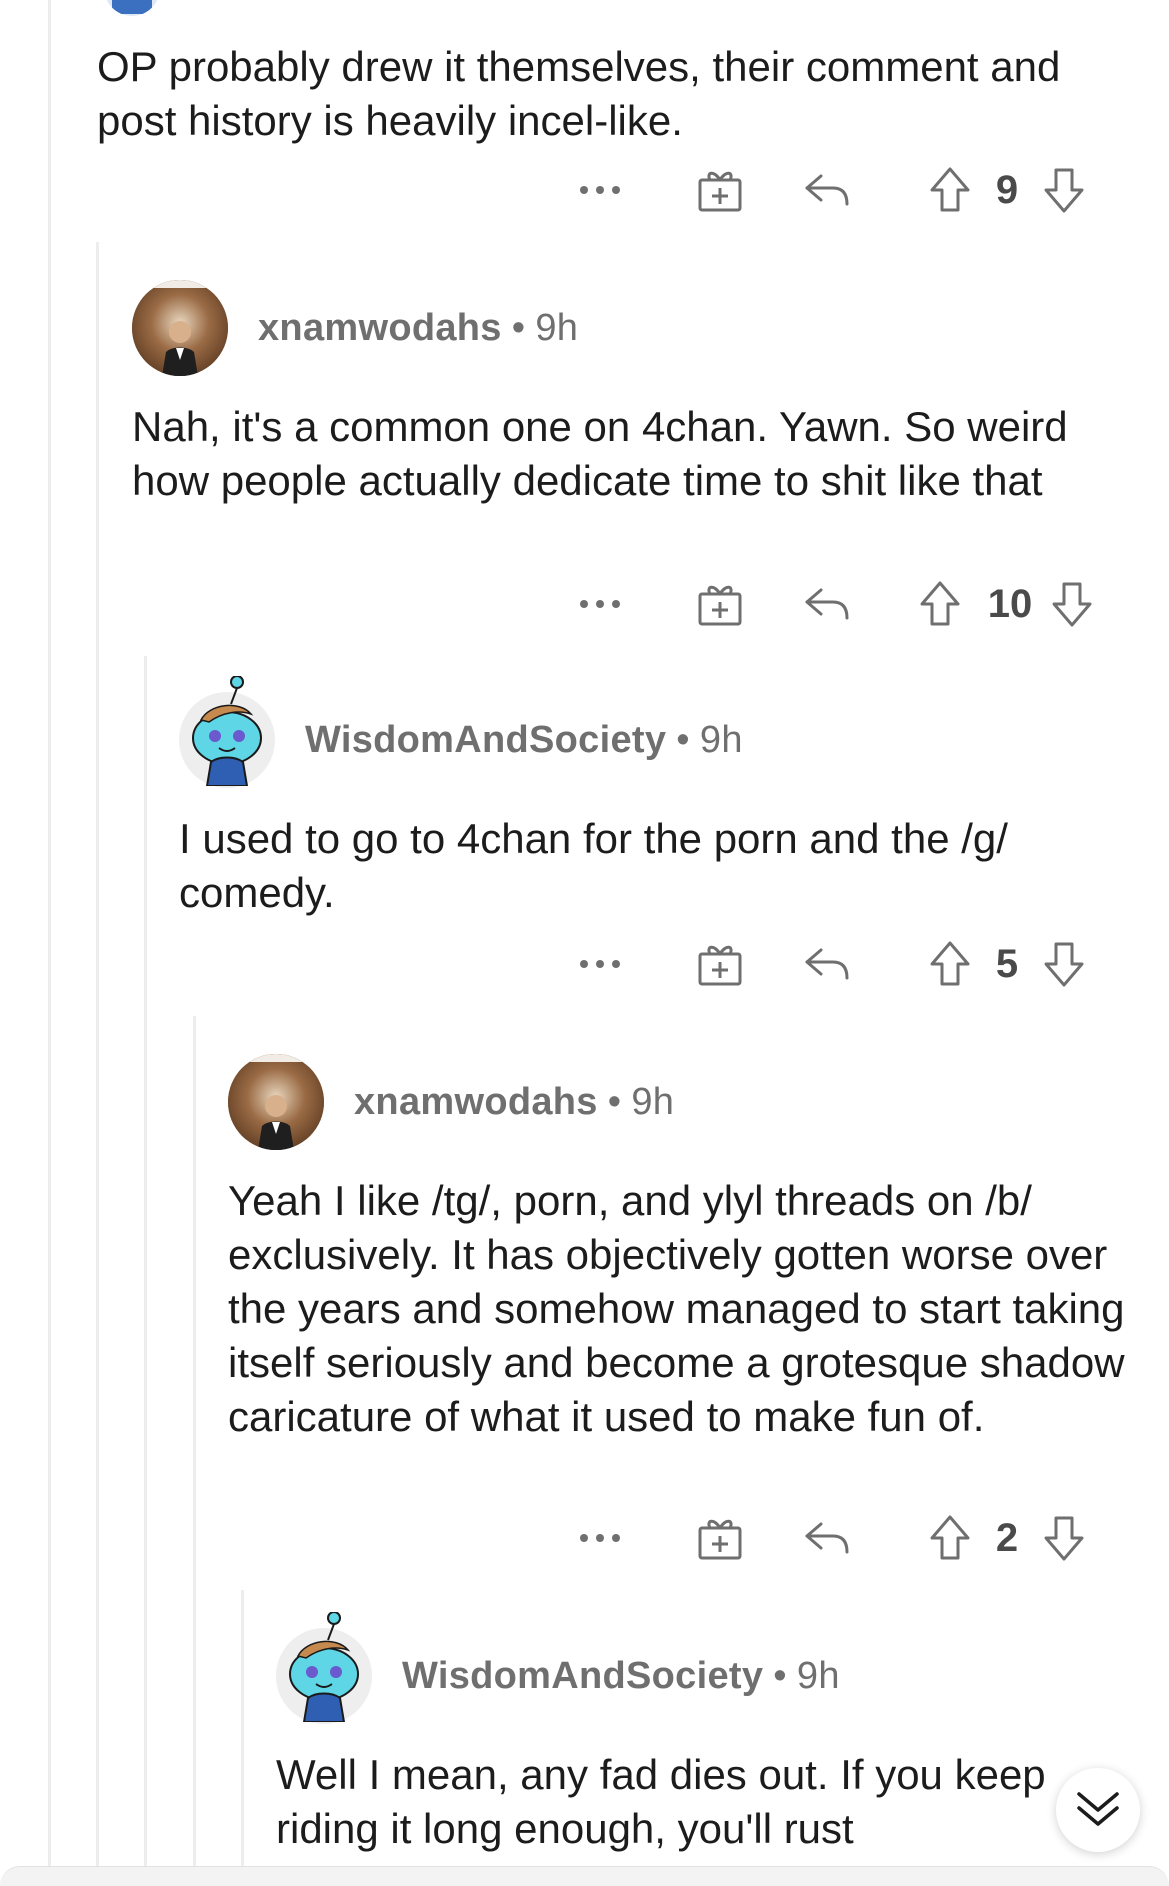 The height and width of the screenshot is (1886, 1169). Describe the element at coordinates (1007, 190) in the screenshot. I see `score-count: 9` at that location.